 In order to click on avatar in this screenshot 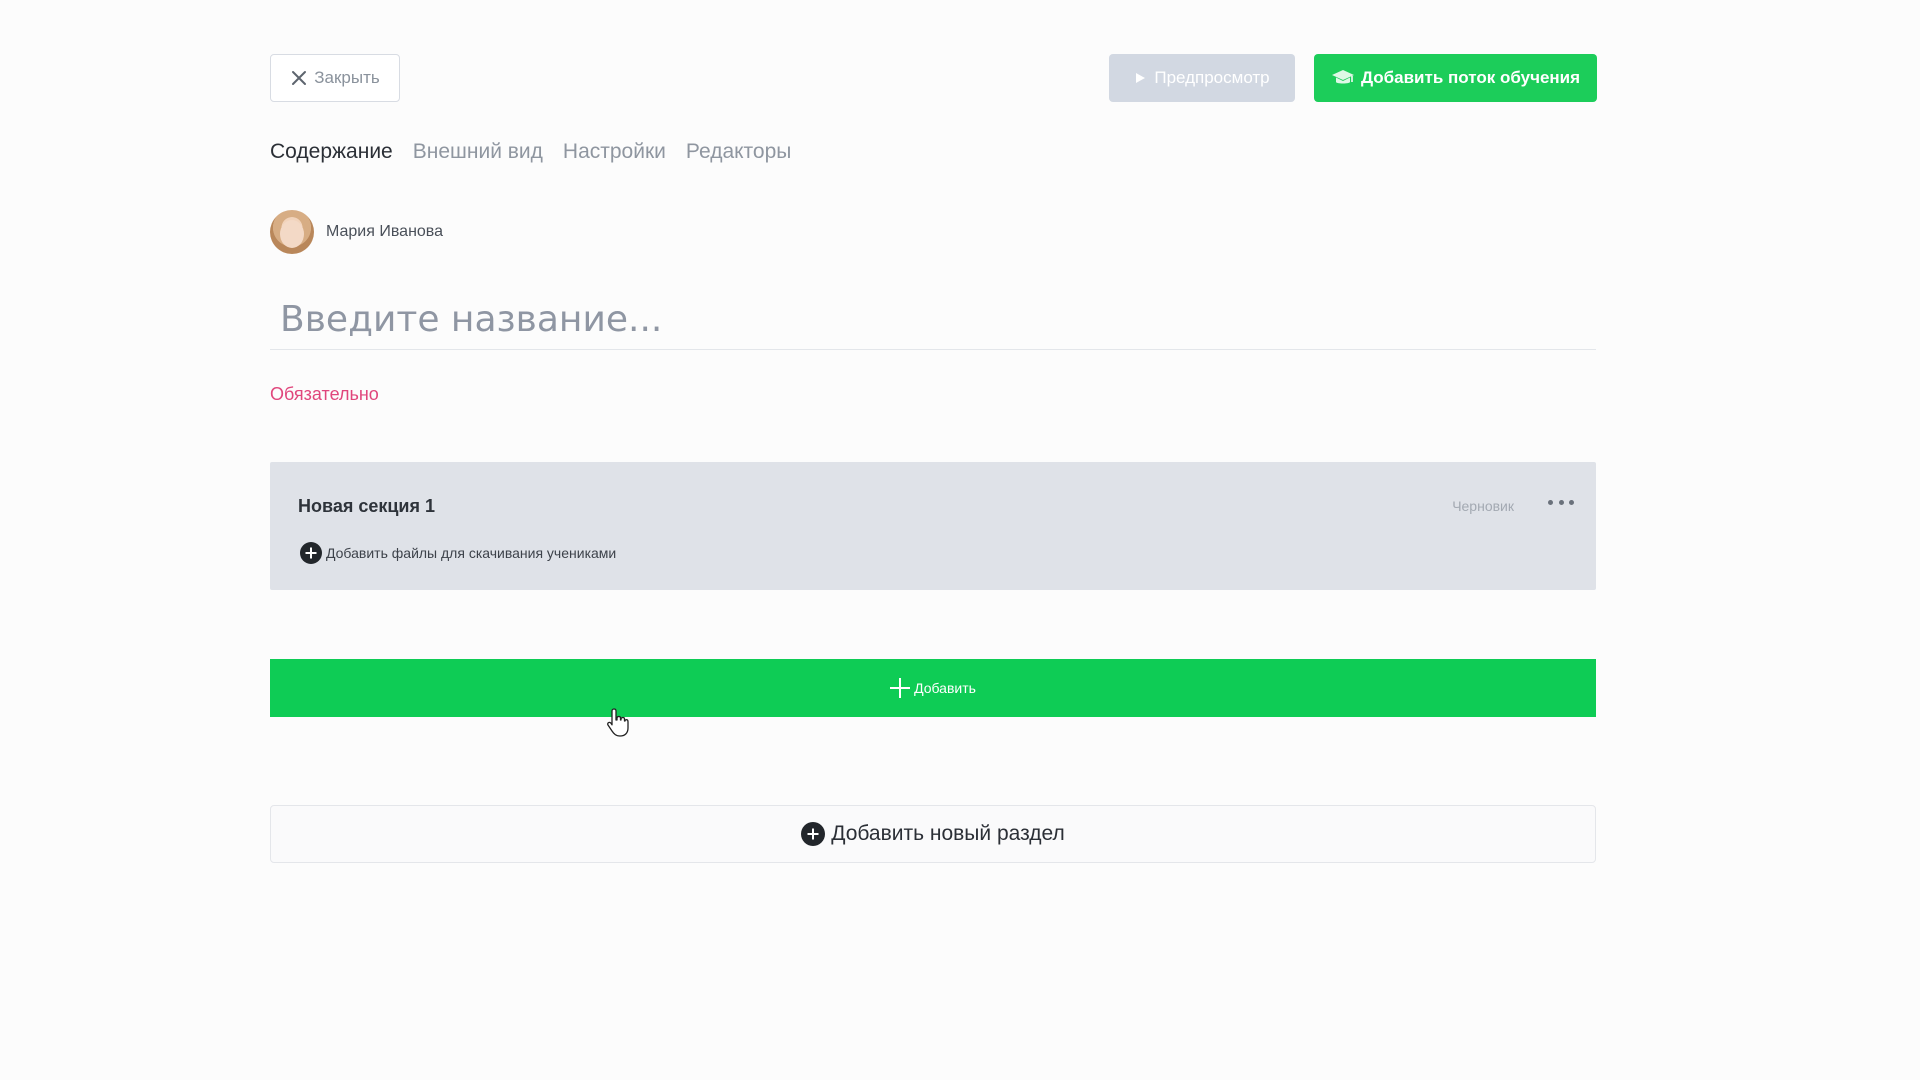, I will do `click(292, 232)`.